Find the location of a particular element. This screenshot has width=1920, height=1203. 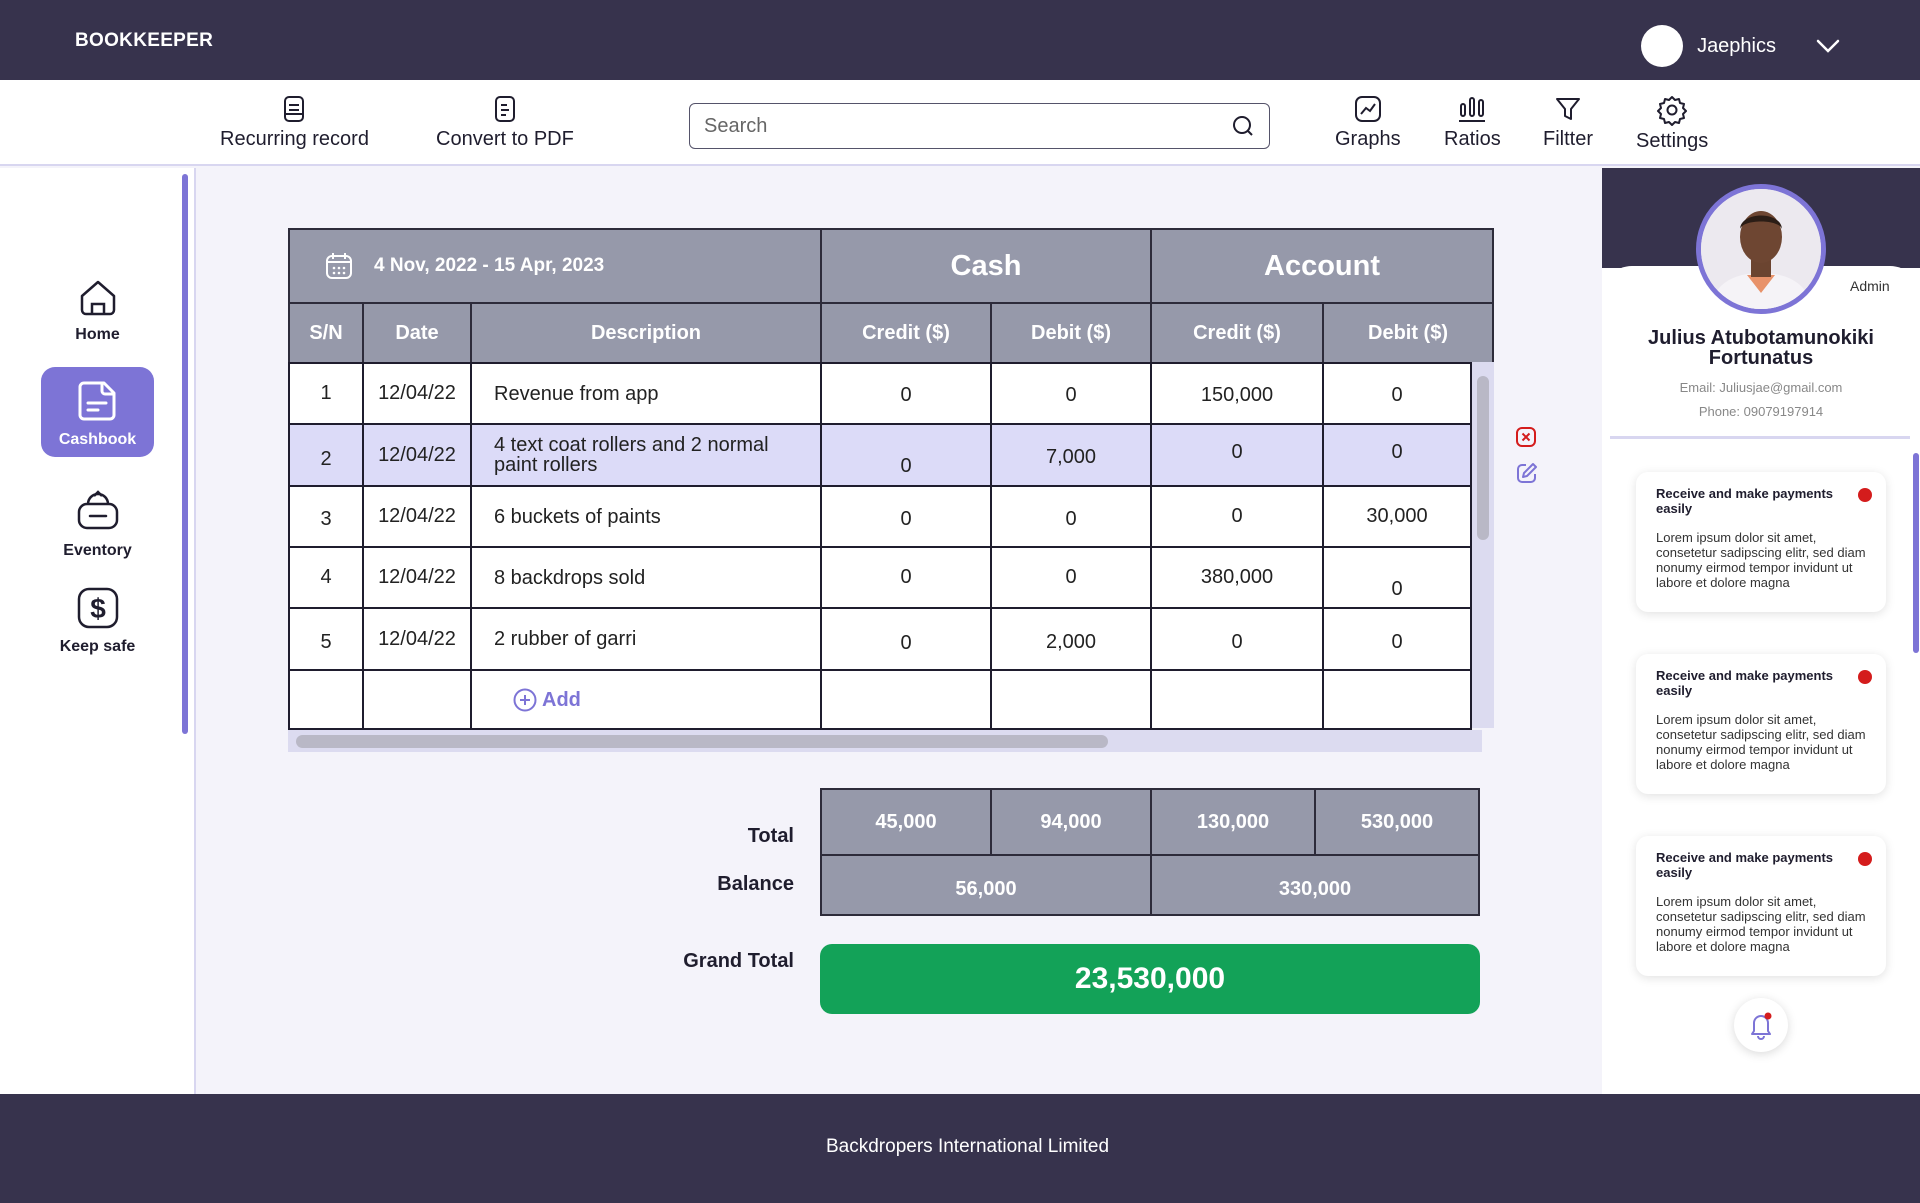

add-row-button: Add is located at coordinates (646, 699).